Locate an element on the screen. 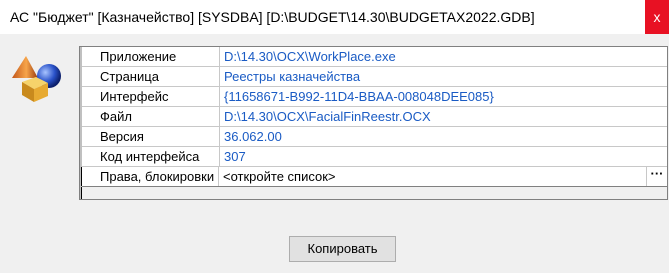 The width and height of the screenshot is (669, 273). close-button: x is located at coordinates (657, 17).